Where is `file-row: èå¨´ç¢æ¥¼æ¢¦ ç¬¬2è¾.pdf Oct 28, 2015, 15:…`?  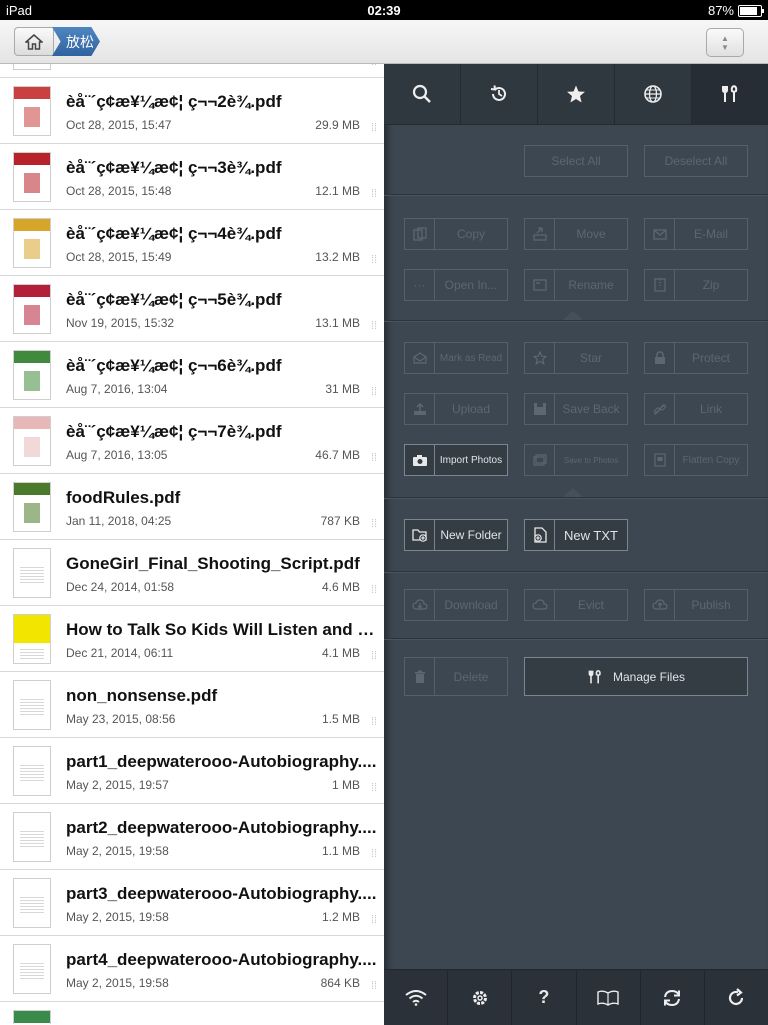 file-row: èå¨´ç¢æ¥¼æ¢¦ ç¬¬2è¾.pdf Oct 28, 2015, 15:… is located at coordinates (192, 111).